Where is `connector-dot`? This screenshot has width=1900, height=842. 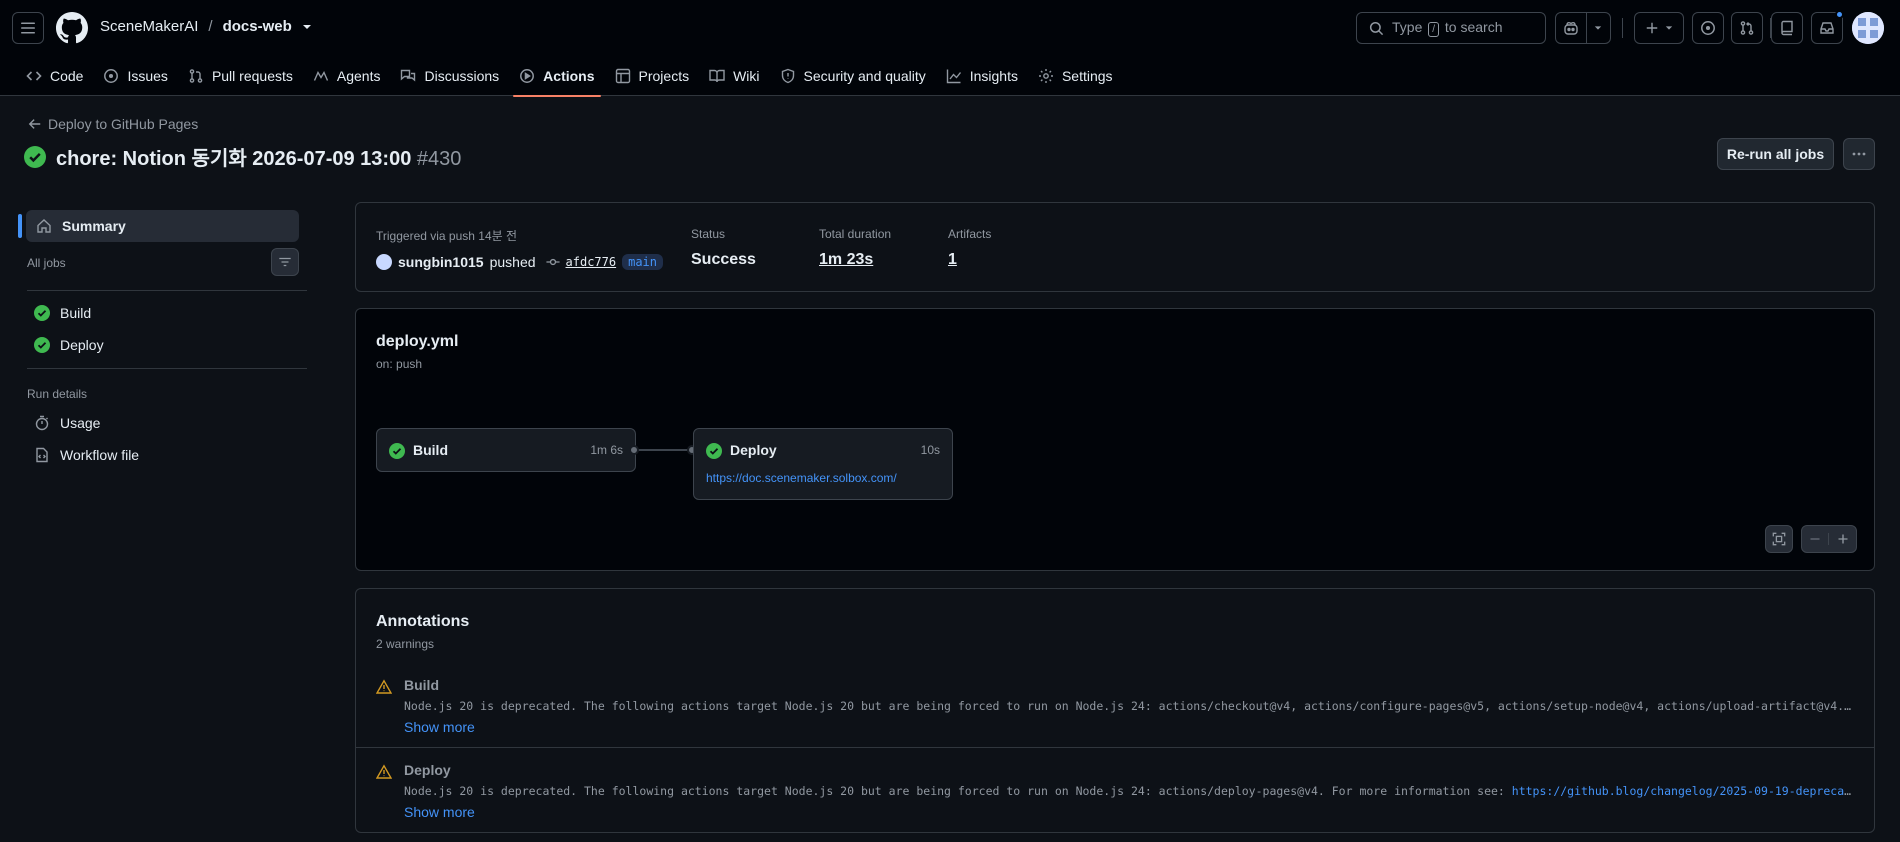
connector-dot is located at coordinates (634, 450).